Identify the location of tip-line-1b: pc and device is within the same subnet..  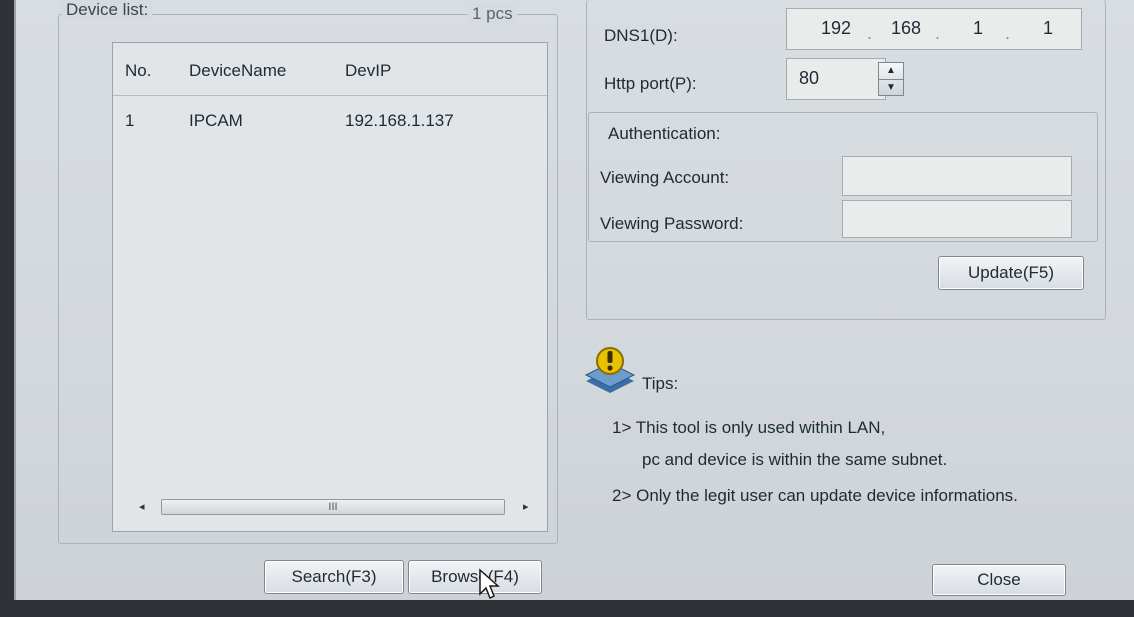
(795, 459).